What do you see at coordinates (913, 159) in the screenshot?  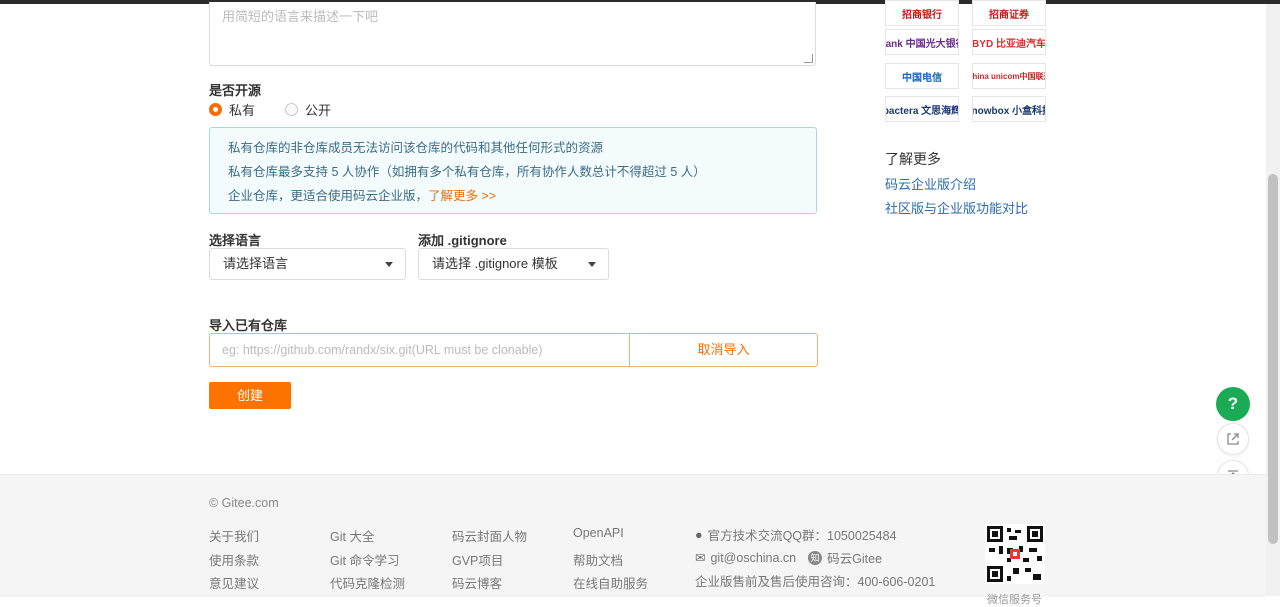 I see `learn-more-title: 了解更多` at bounding box center [913, 159].